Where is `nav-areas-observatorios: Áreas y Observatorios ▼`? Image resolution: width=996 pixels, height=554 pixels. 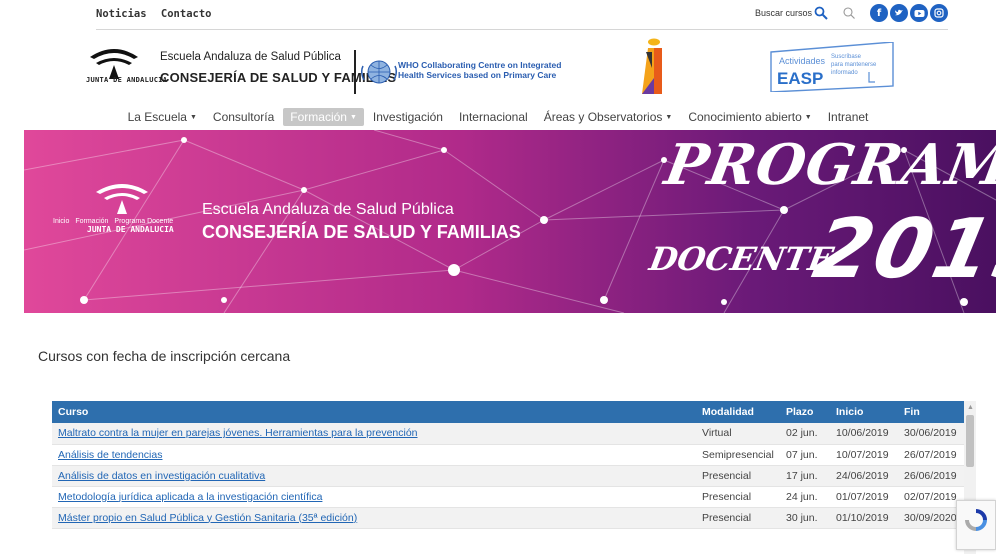 nav-areas-observatorios: Áreas y Observatorios ▼ is located at coordinates (608, 117).